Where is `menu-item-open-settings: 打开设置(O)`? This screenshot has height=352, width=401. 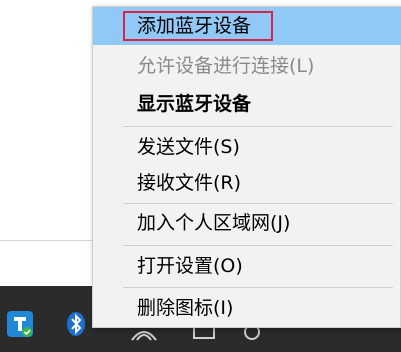 menu-item-open-settings: 打开设置(O) is located at coordinates (247, 266).